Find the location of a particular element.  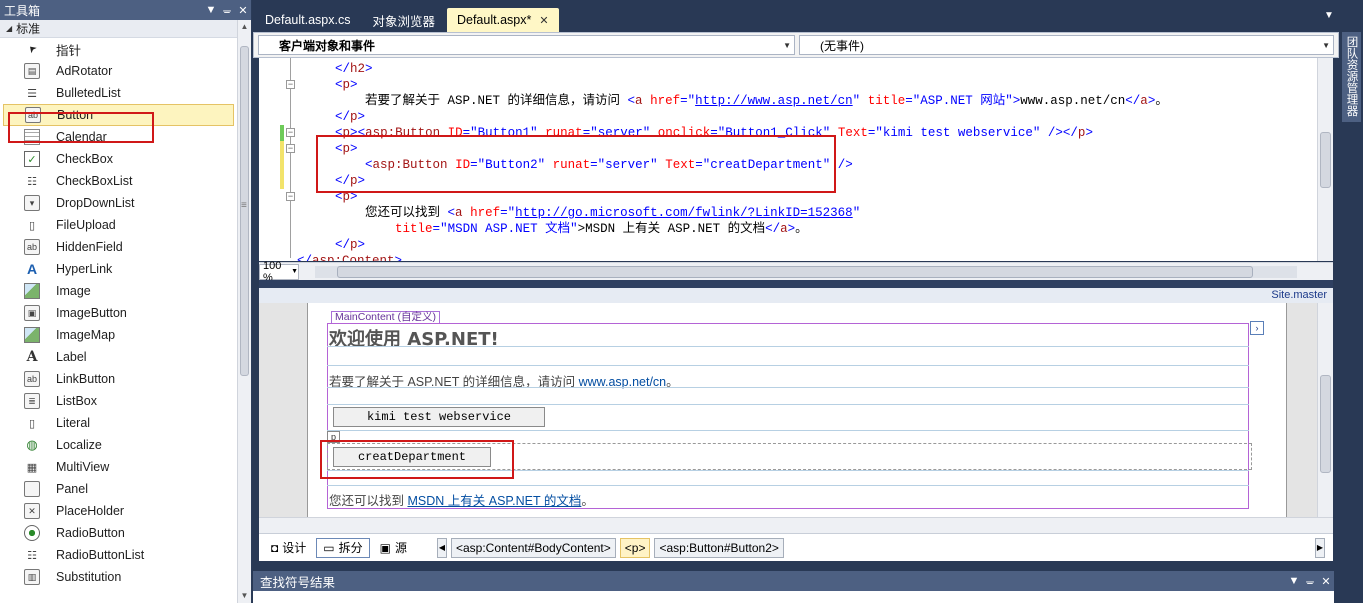

p-element-tag: p is located at coordinates (333, 437).